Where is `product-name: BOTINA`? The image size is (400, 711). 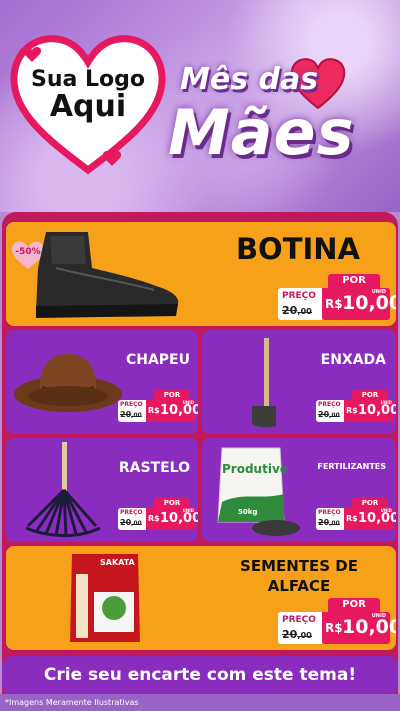 product-name: BOTINA is located at coordinates (297, 249).